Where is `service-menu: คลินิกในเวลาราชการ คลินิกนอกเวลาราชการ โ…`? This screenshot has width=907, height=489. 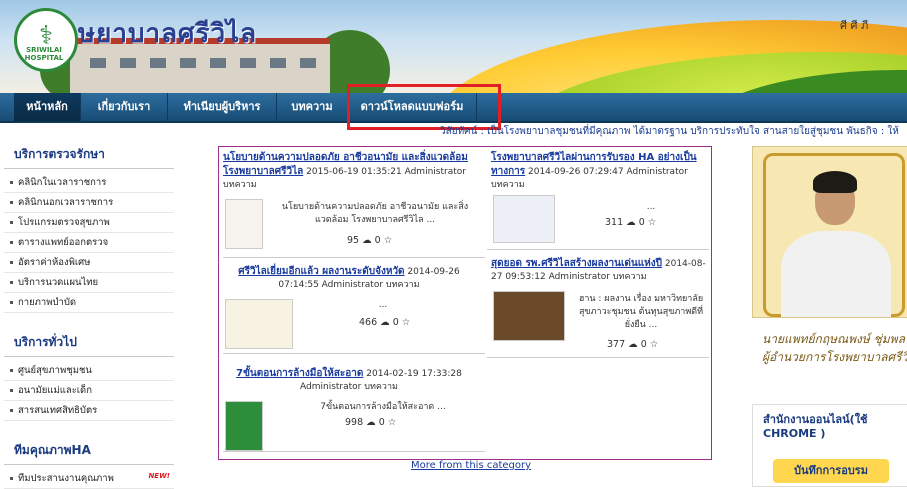 service-menu: คลินิกในเวลาราชการ คลินิกนอกเวลาราชการ โ… is located at coordinates (89, 243).